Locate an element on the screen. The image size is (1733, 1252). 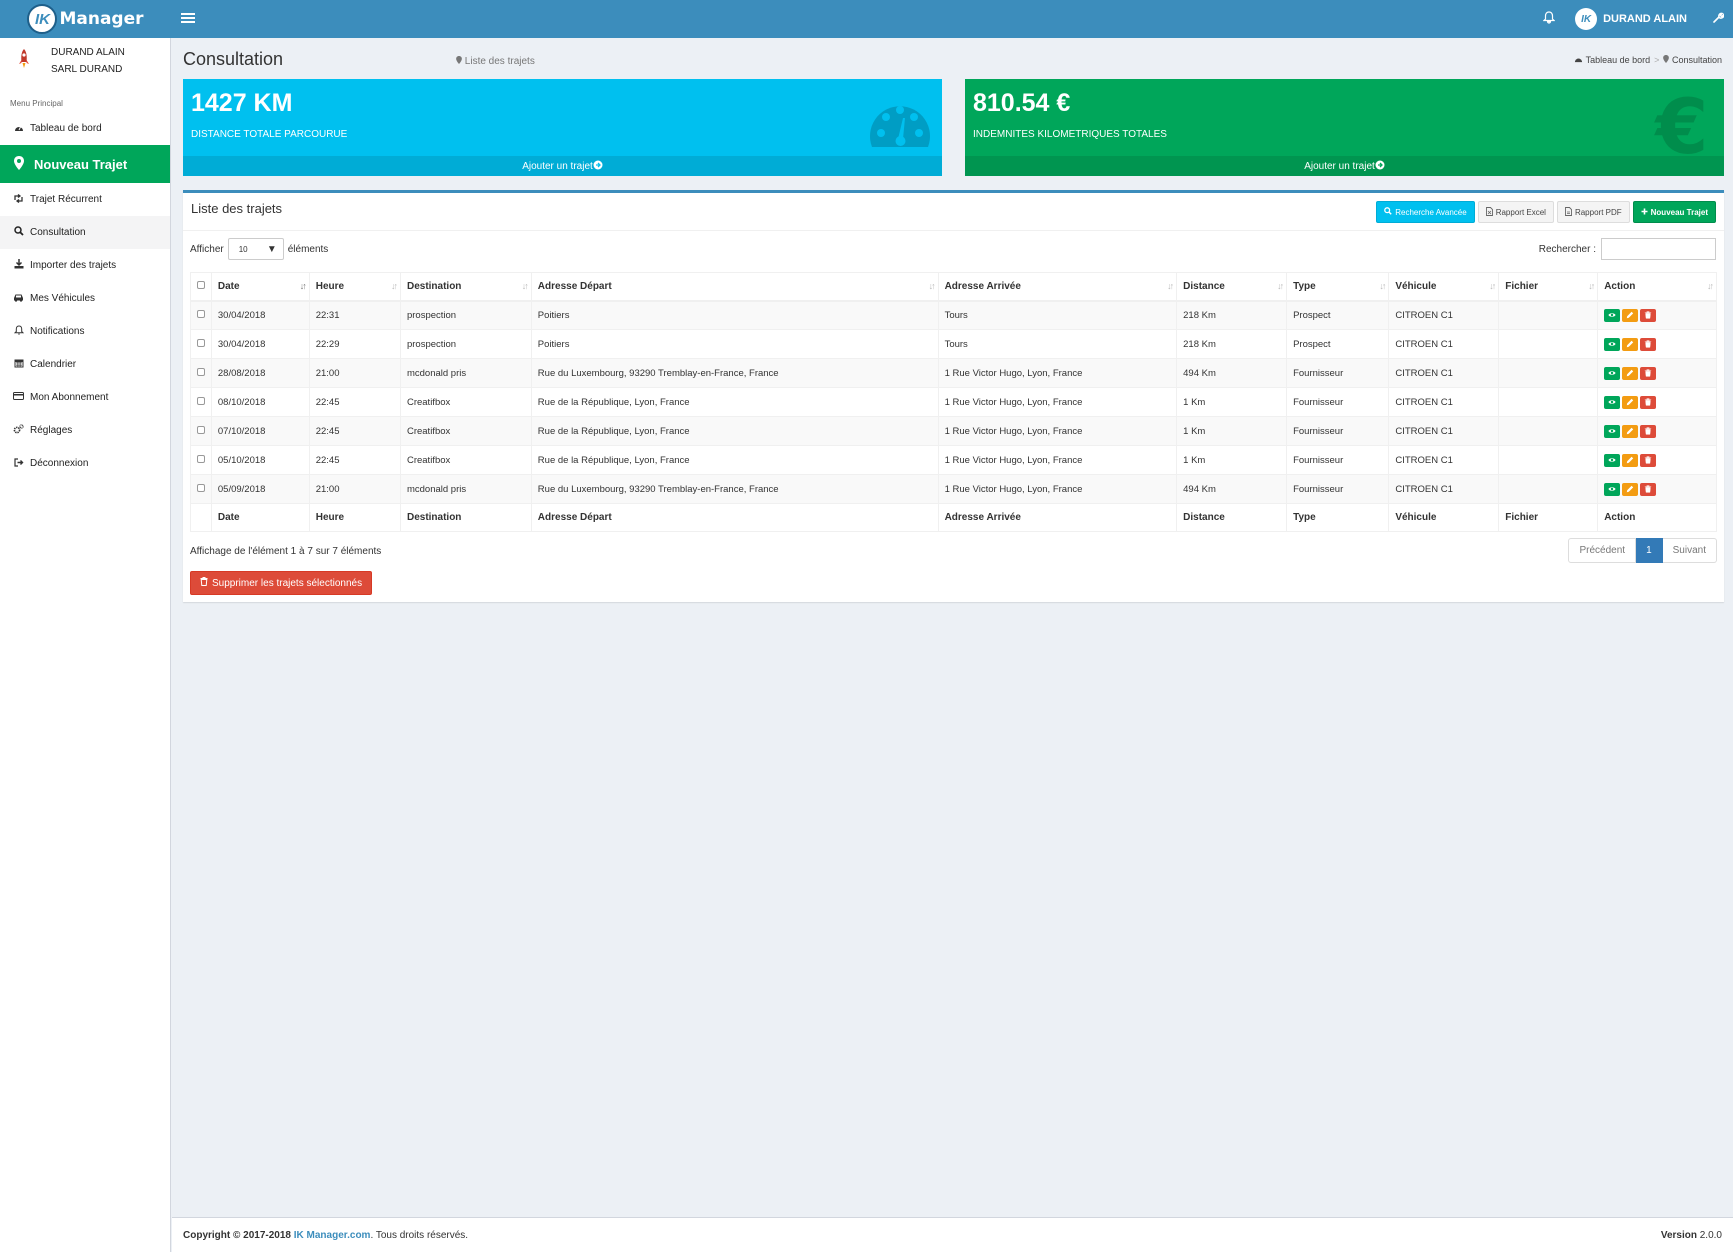
add-trip-link-indemnity: Ajouter un trajet is located at coordinates (1344, 166).